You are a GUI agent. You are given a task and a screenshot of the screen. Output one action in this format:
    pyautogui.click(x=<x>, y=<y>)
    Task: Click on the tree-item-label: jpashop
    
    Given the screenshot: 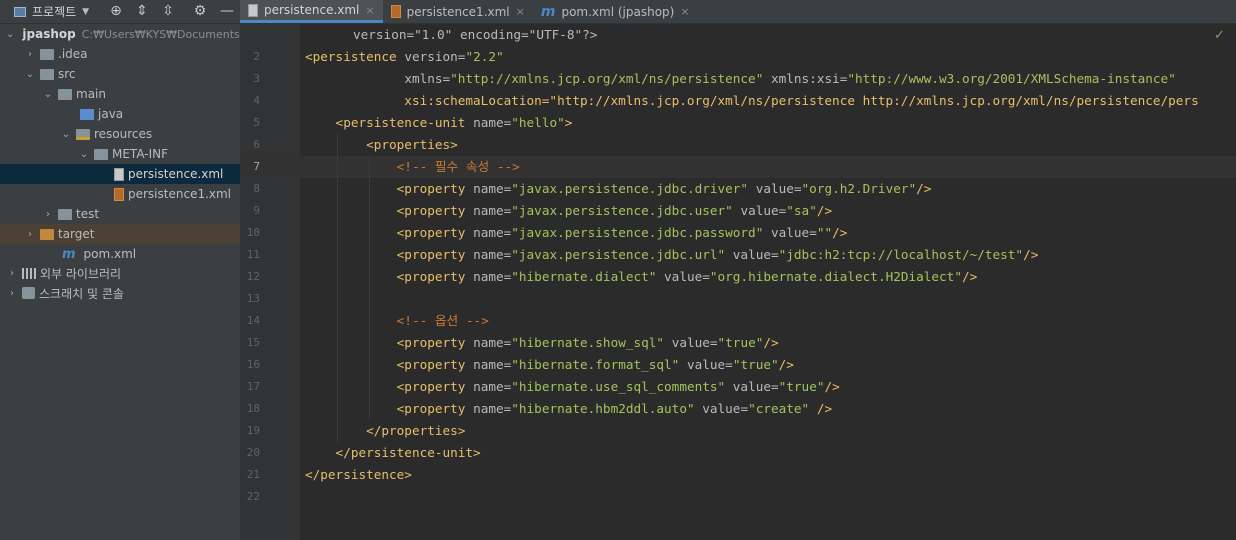 What is the action you would take?
    pyautogui.click(x=49, y=34)
    